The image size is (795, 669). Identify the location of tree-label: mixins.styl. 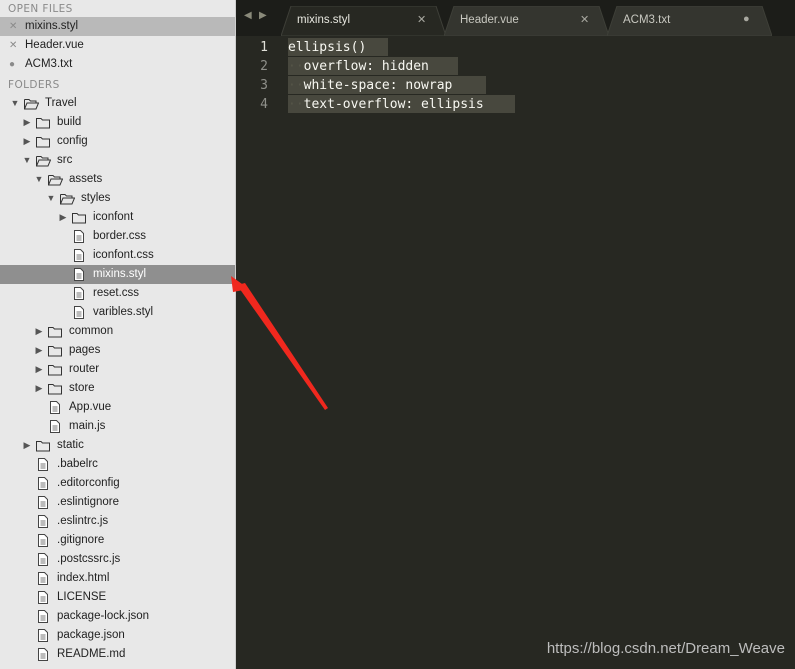
(120, 274).